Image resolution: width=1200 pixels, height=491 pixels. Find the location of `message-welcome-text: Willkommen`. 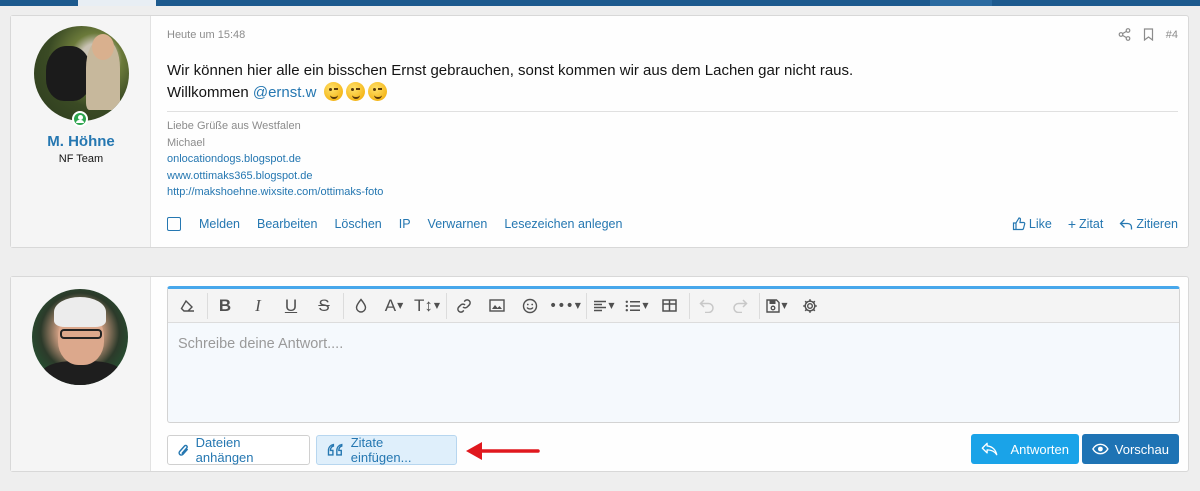

message-welcome-text: Willkommen is located at coordinates (208, 92).